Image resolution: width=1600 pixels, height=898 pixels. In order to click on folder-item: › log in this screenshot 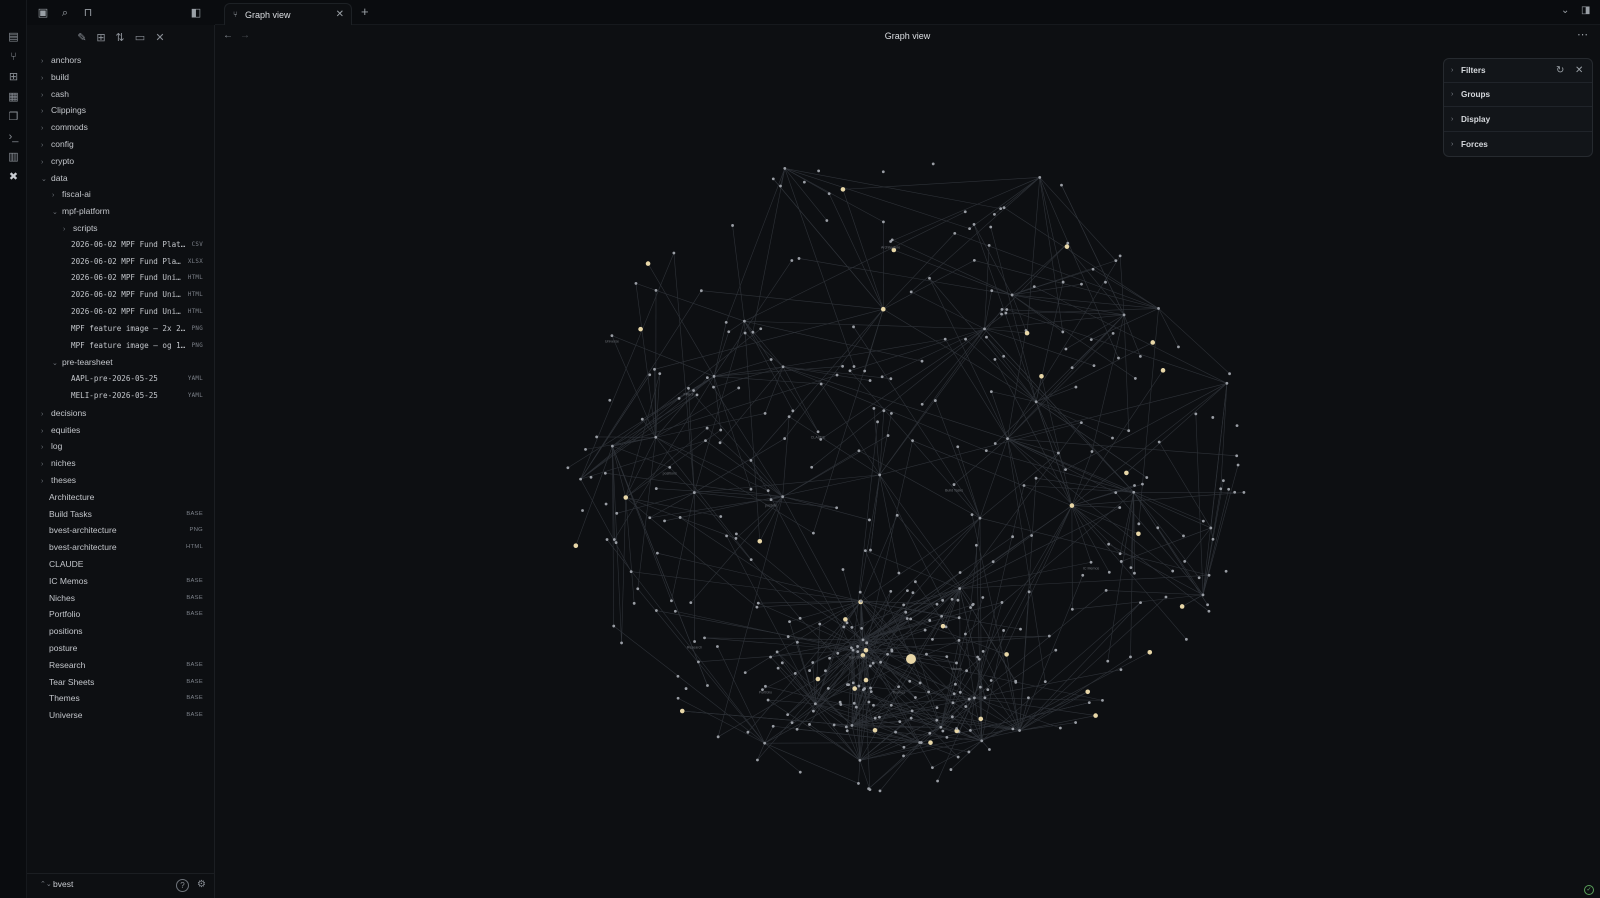, I will do `click(122, 446)`.